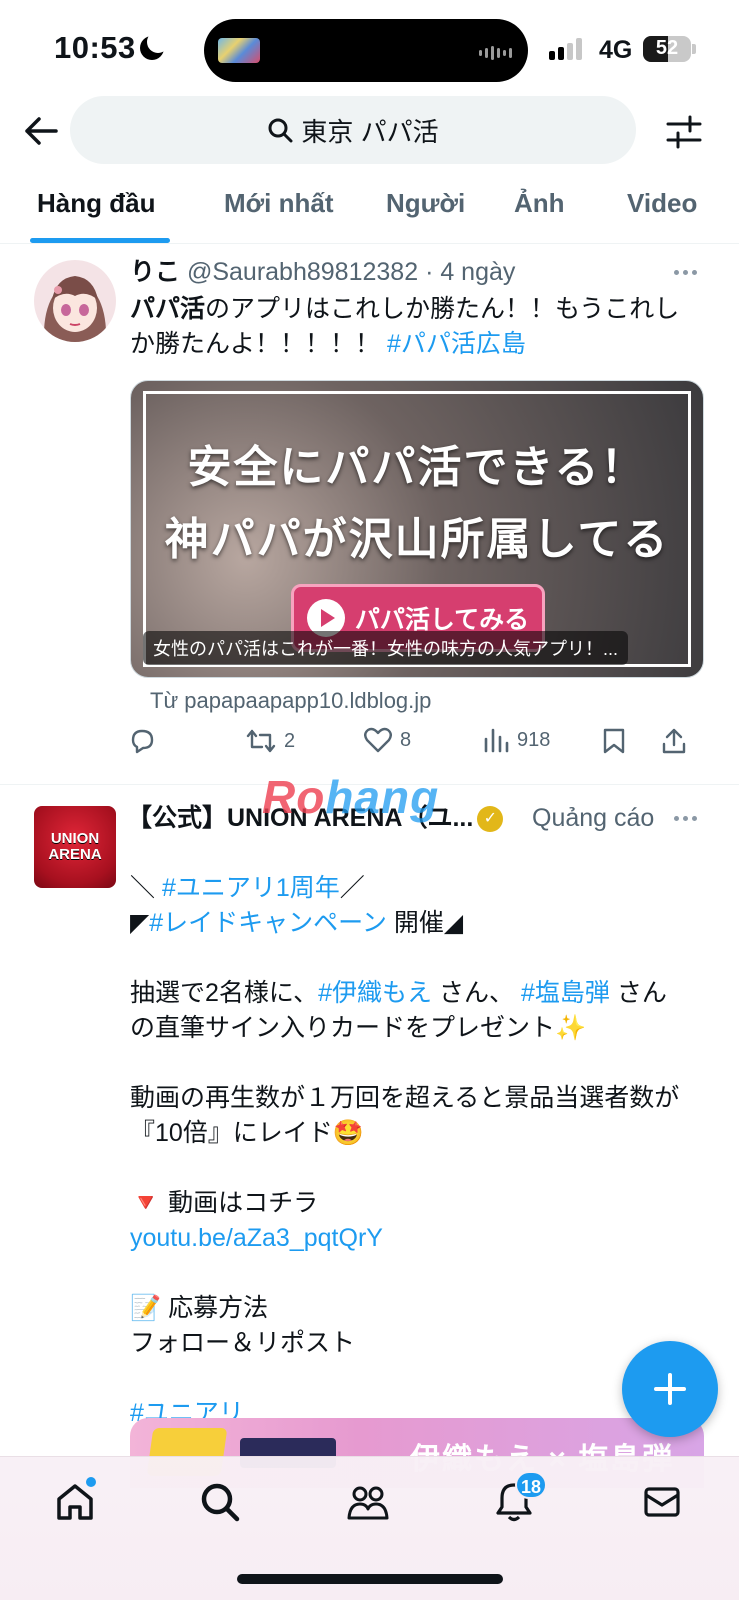 This screenshot has width=739, height=1600. I want to click on like-button: 8, so click(387, 740).